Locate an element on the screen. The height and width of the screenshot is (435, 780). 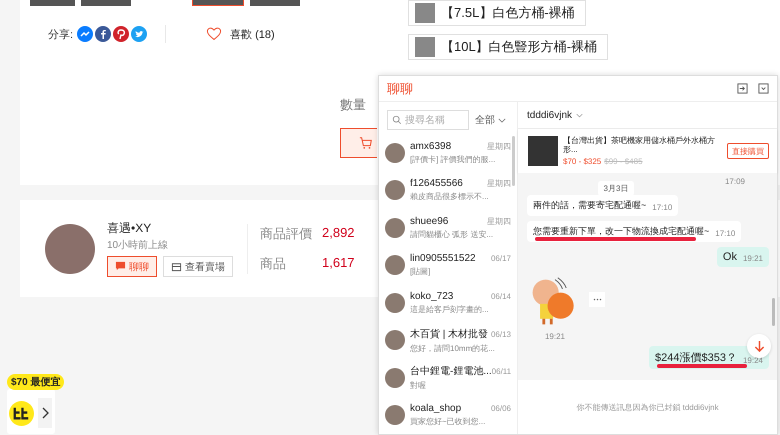
seller-name: 喜遇•XY is located at coordinates (129, 228).